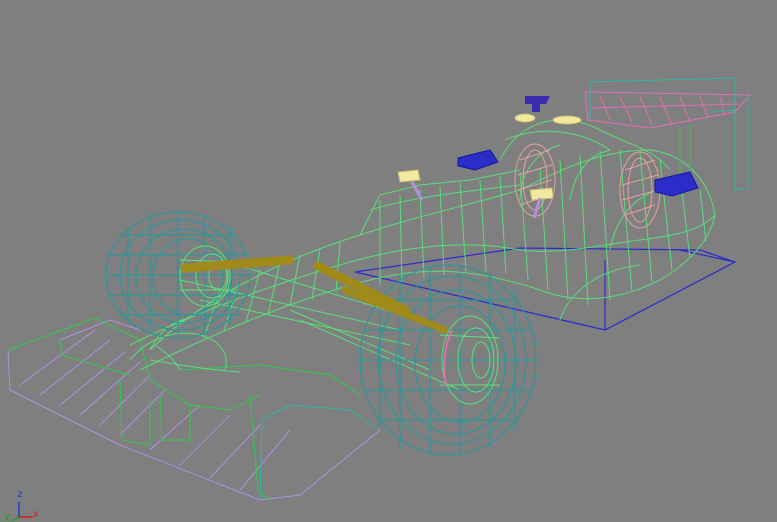 The width and height of the screenshot is (777, 522). Describe the element at coordinates (478, 160) in the screenshot. I see `mirror-left` at that location.